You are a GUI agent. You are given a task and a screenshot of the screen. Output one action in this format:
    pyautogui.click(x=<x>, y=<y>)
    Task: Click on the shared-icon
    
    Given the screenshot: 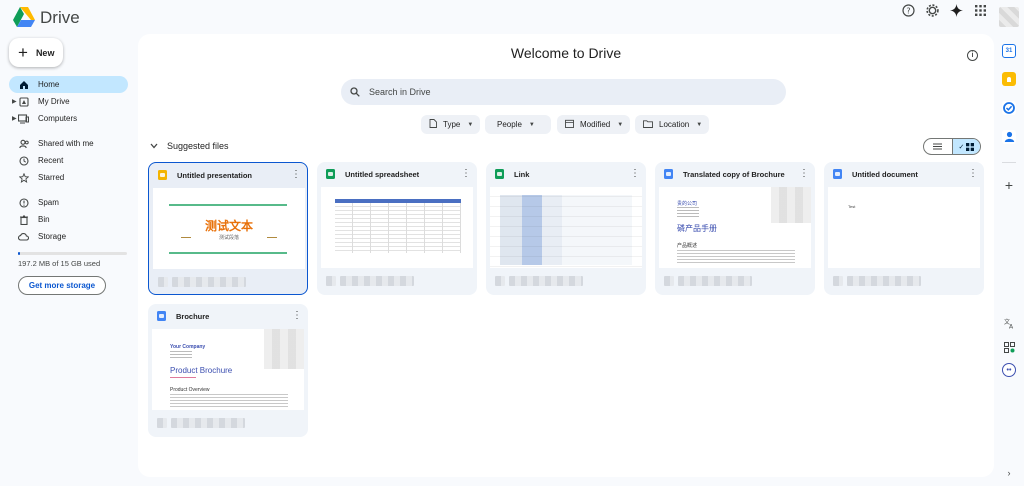 What is the action you would take?
    pyautogui.click(x=23, y=143)
    